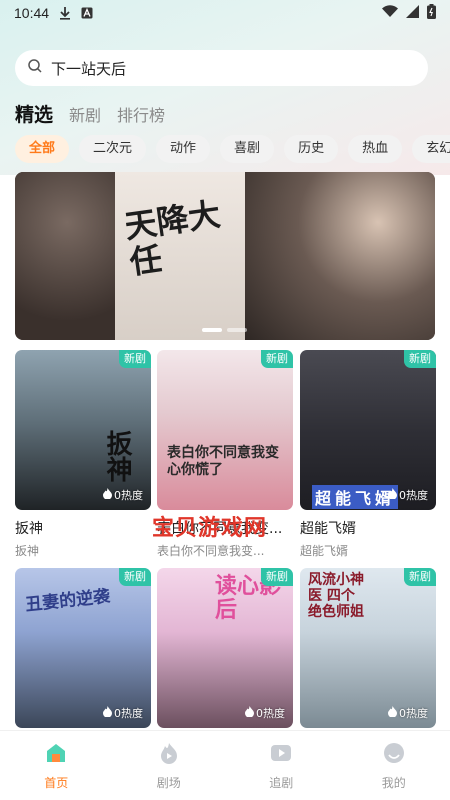 The image size is (450, 800). I want to click on poster-title-text: 超能飞婿, so click(355, 497).